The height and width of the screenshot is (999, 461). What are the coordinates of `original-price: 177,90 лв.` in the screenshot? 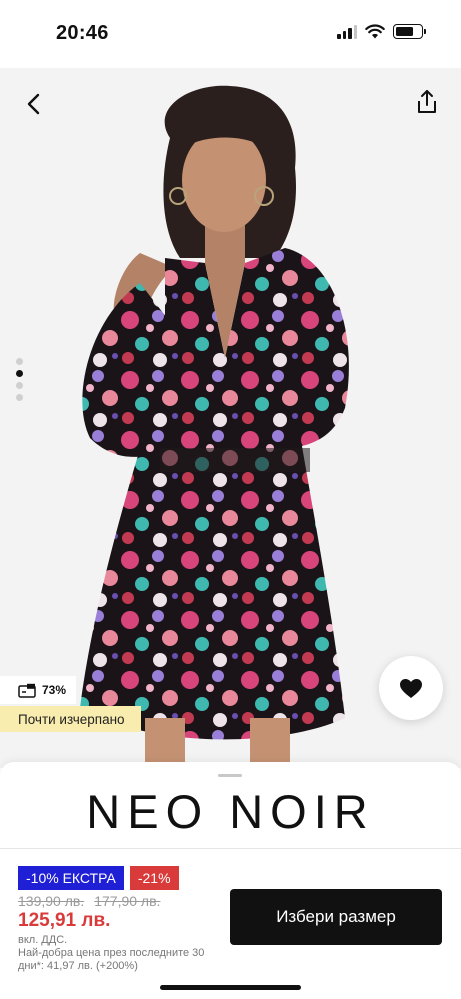 It's located at (127, 901).